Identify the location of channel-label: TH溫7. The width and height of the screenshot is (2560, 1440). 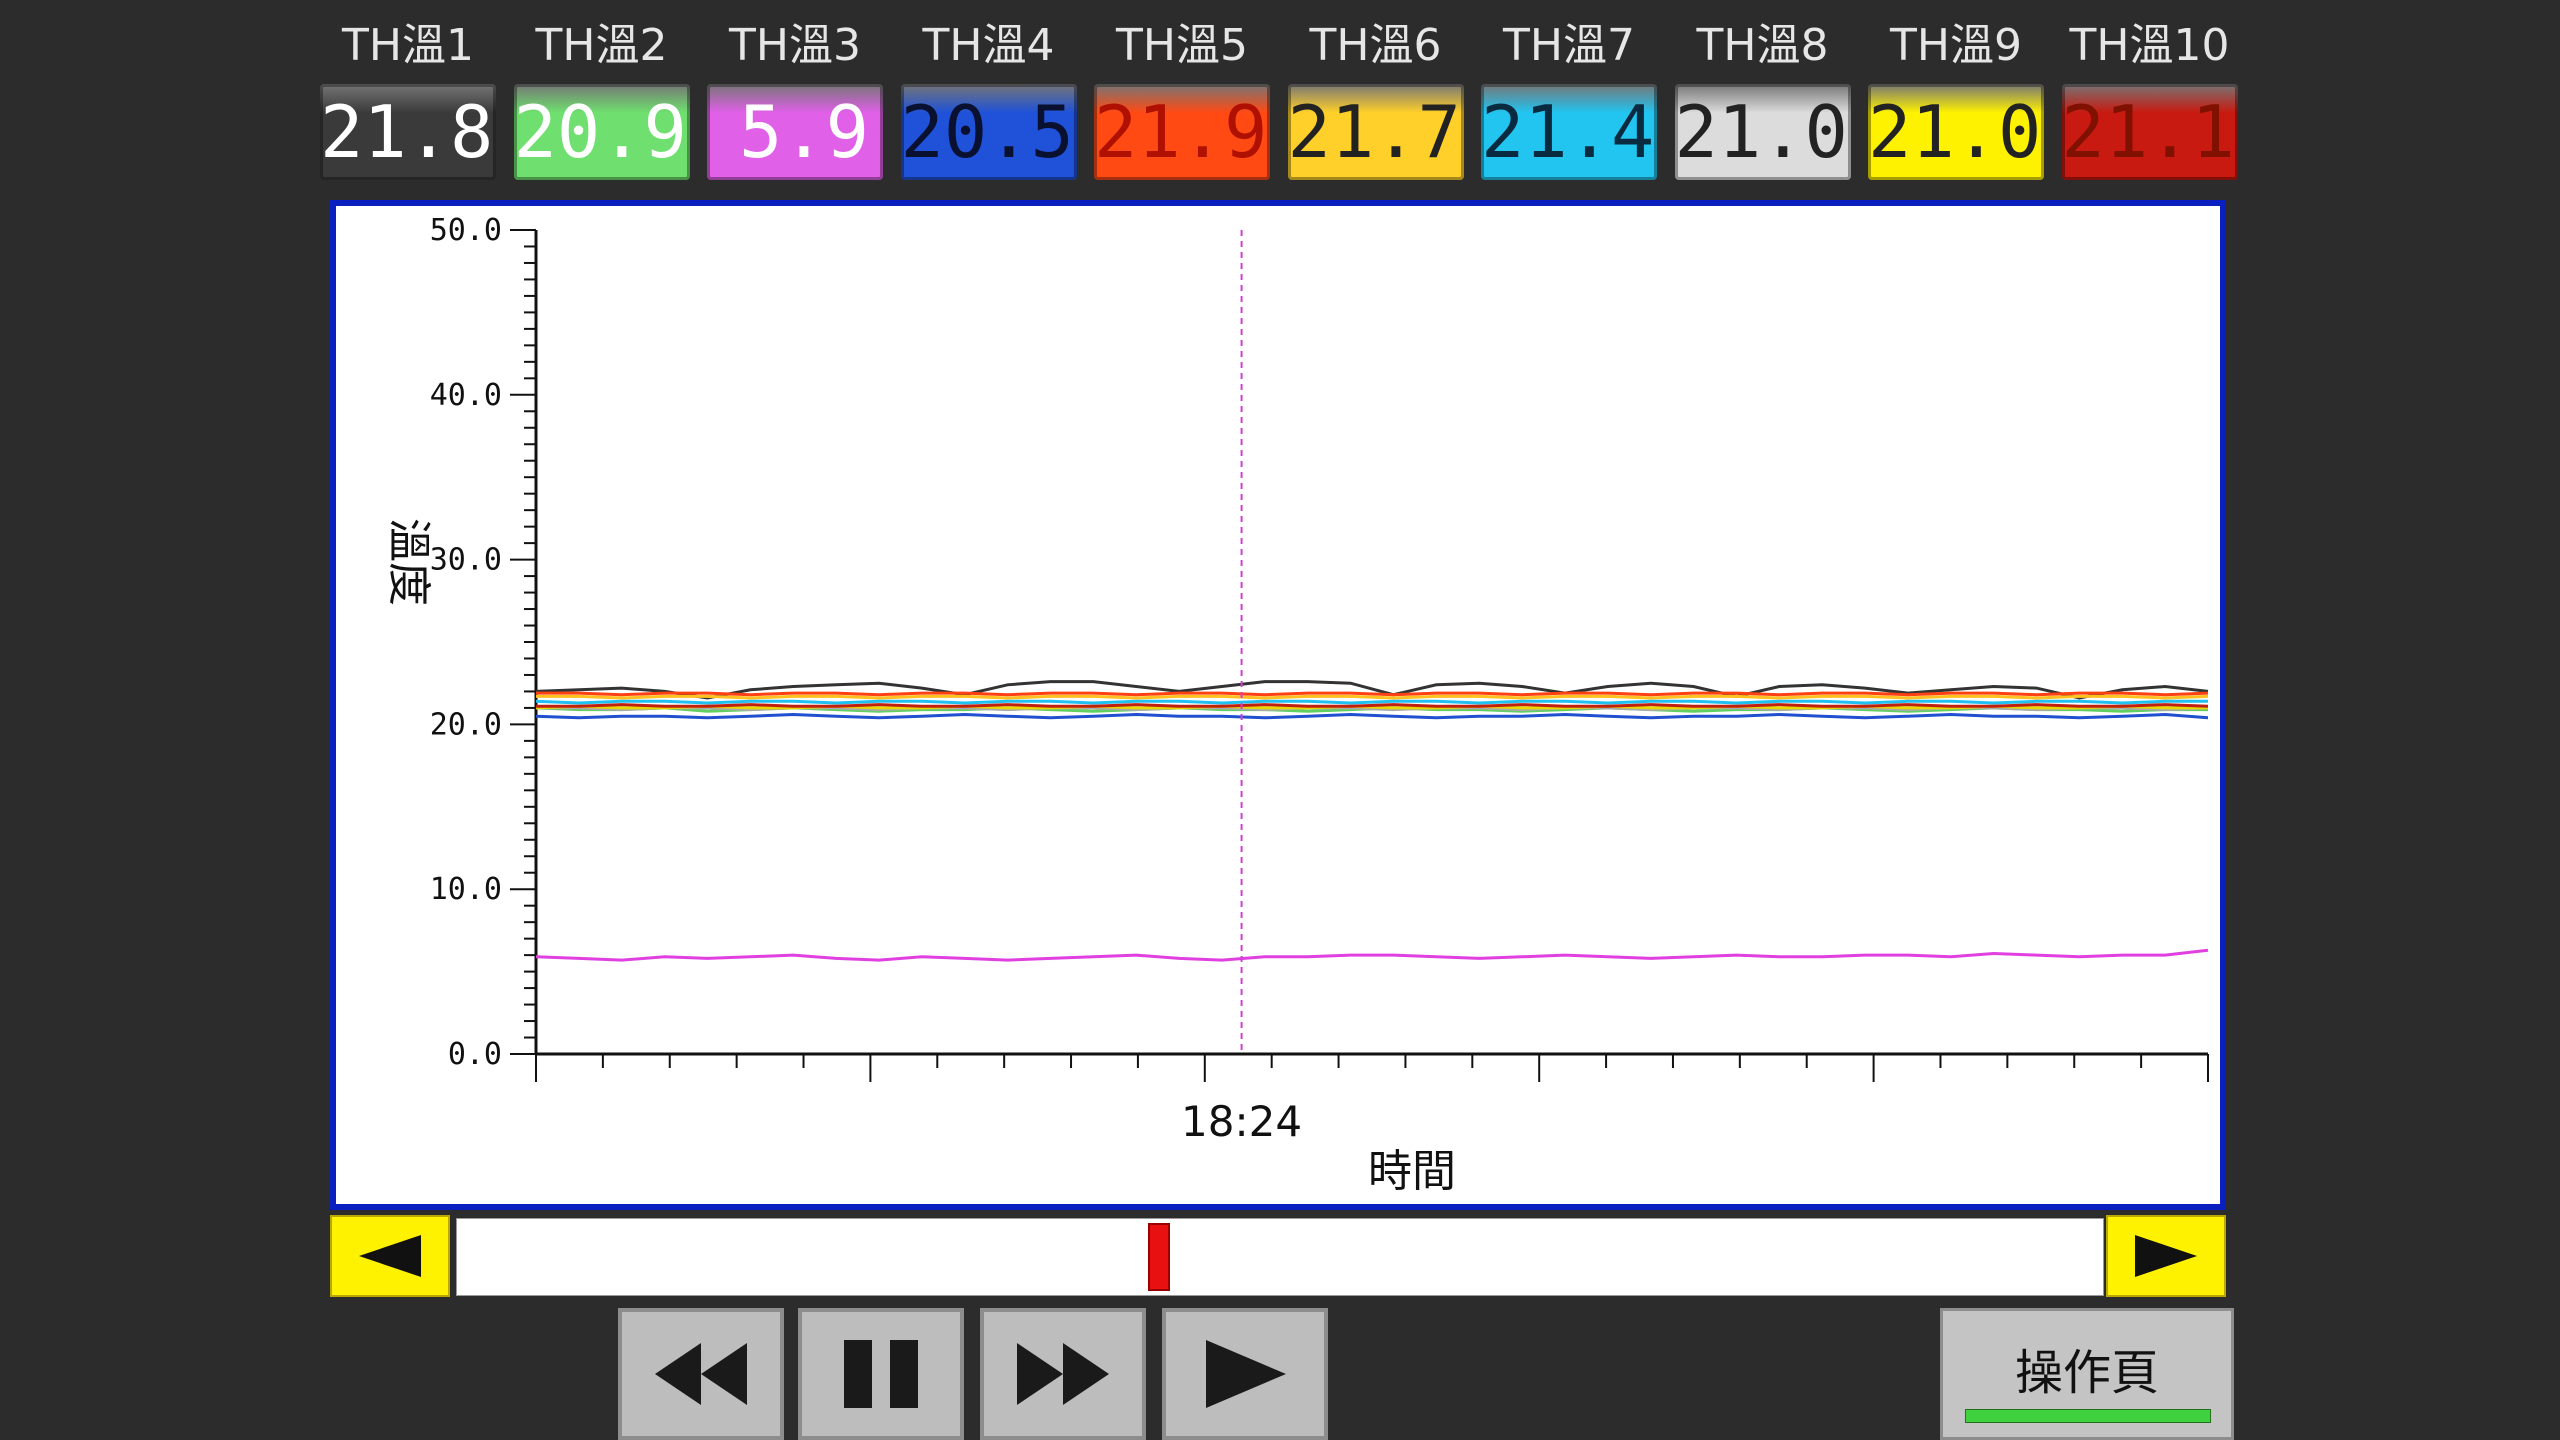
(1569, 45).